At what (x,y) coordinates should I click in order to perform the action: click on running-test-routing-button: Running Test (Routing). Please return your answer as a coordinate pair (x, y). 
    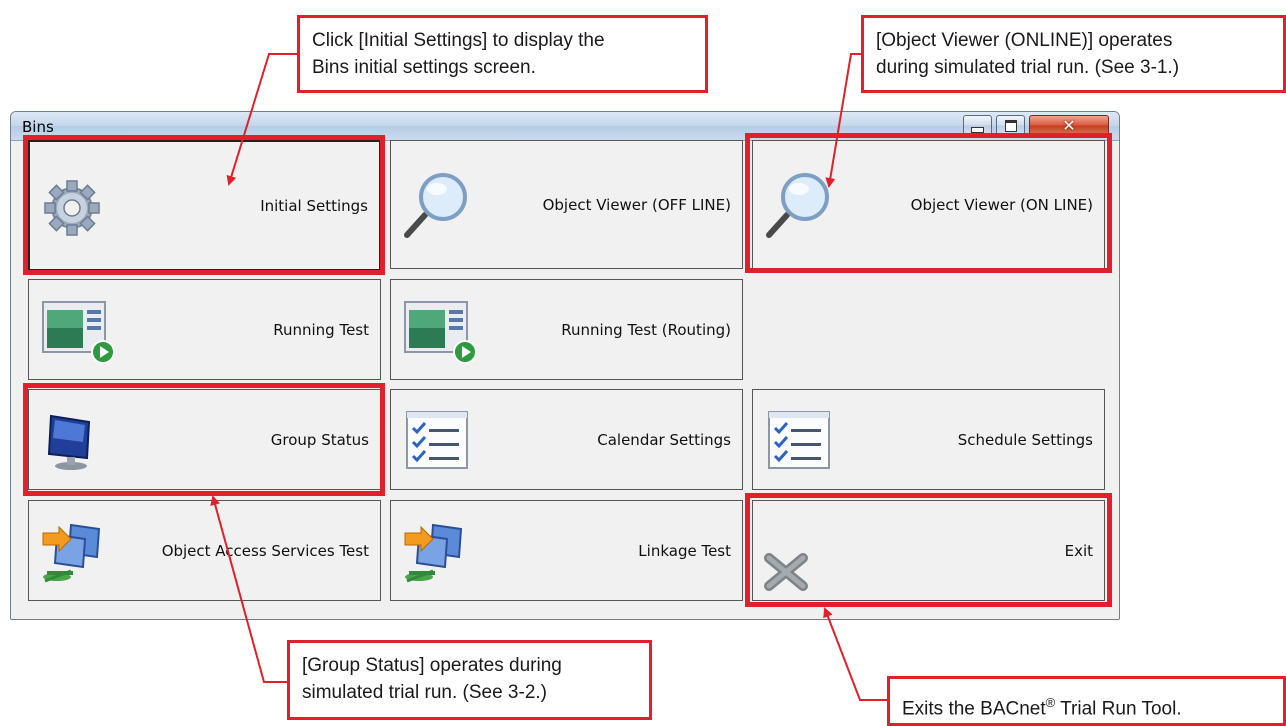
    Looking at the image, I should click on (566, 329).